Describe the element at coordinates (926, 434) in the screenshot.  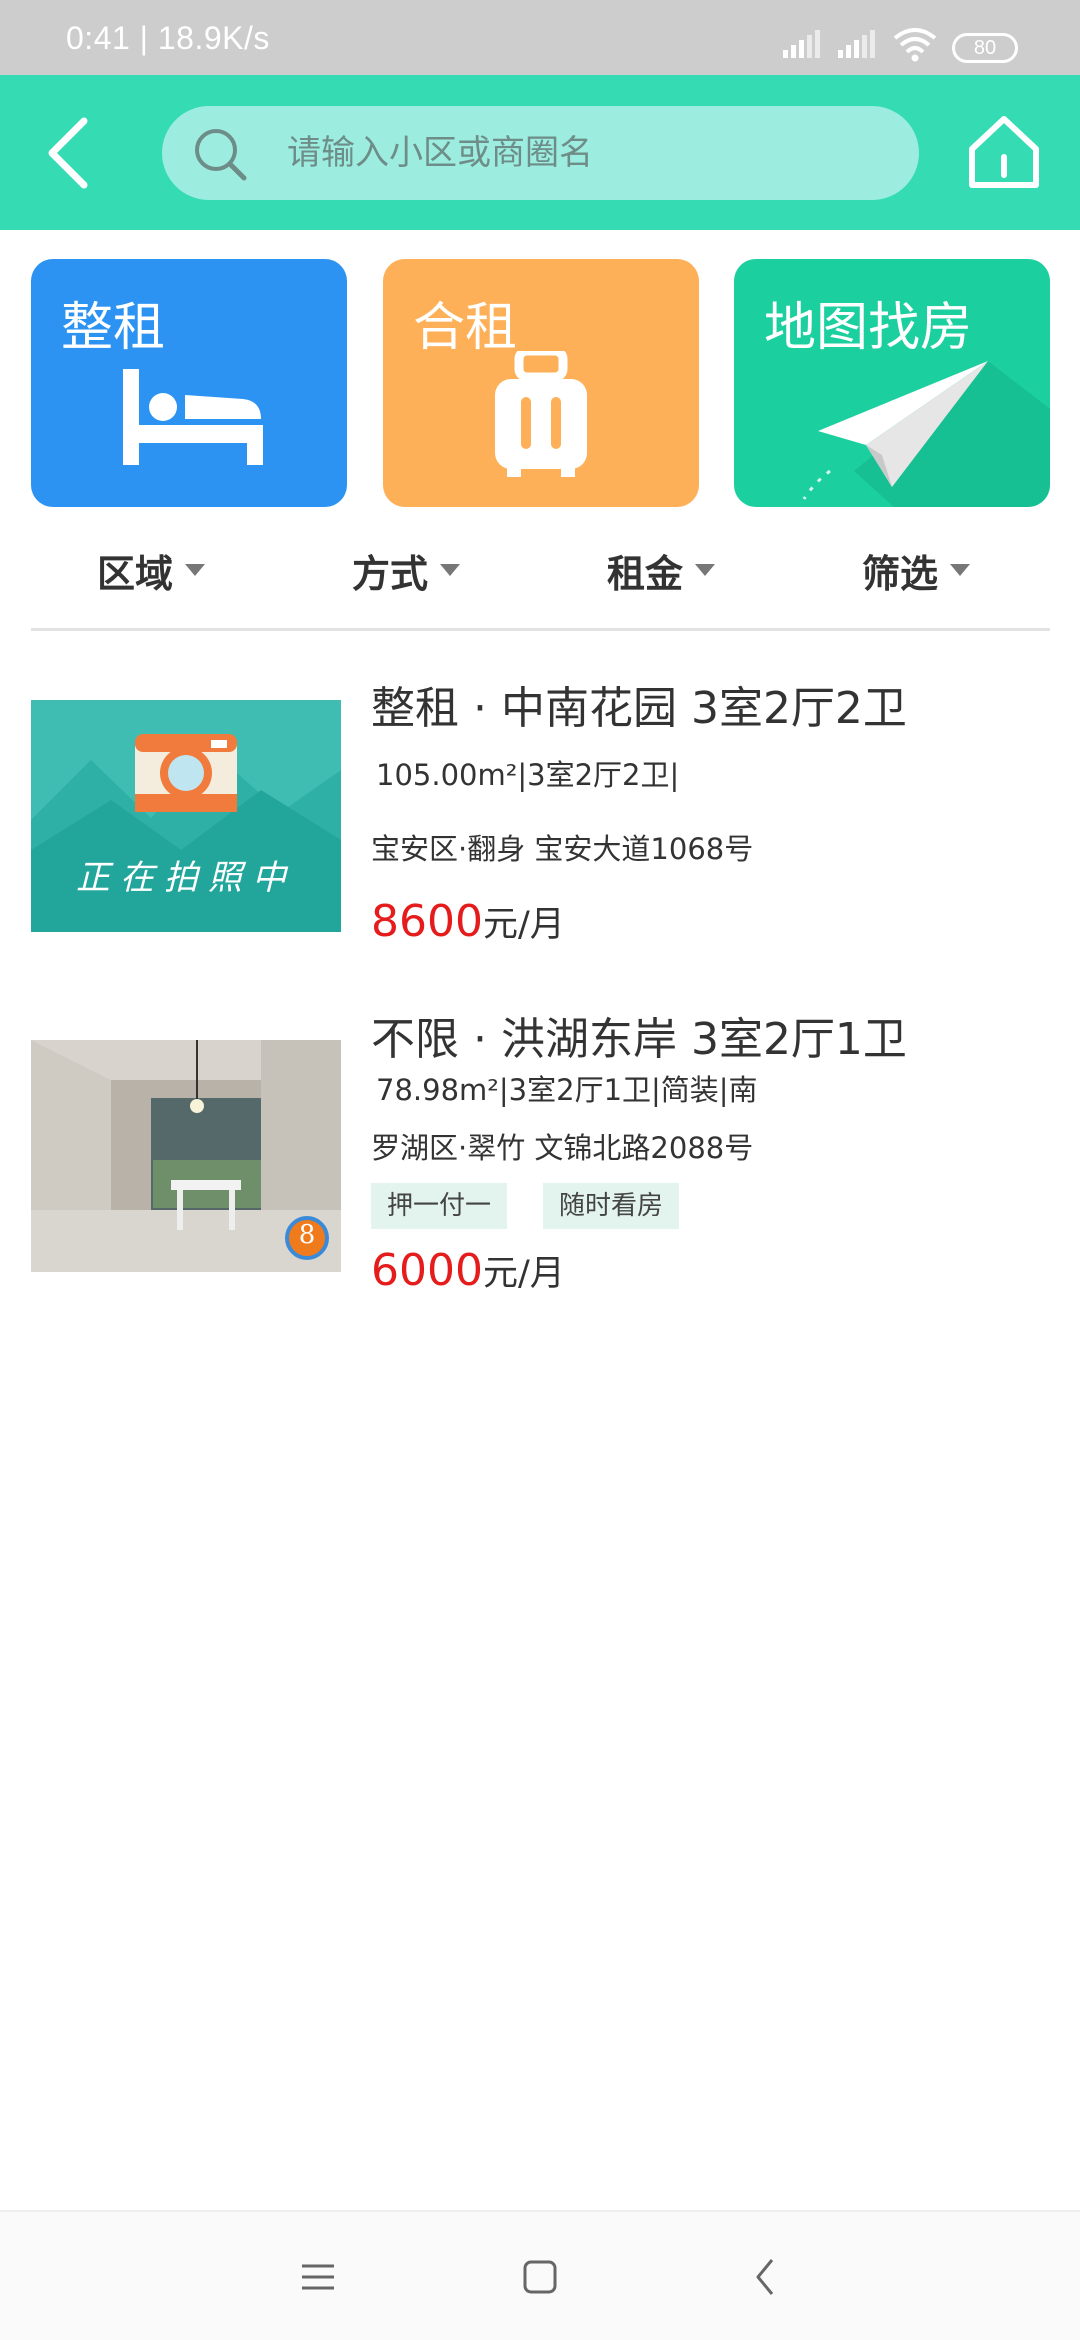
I see `paper-plane-icon` at that location.